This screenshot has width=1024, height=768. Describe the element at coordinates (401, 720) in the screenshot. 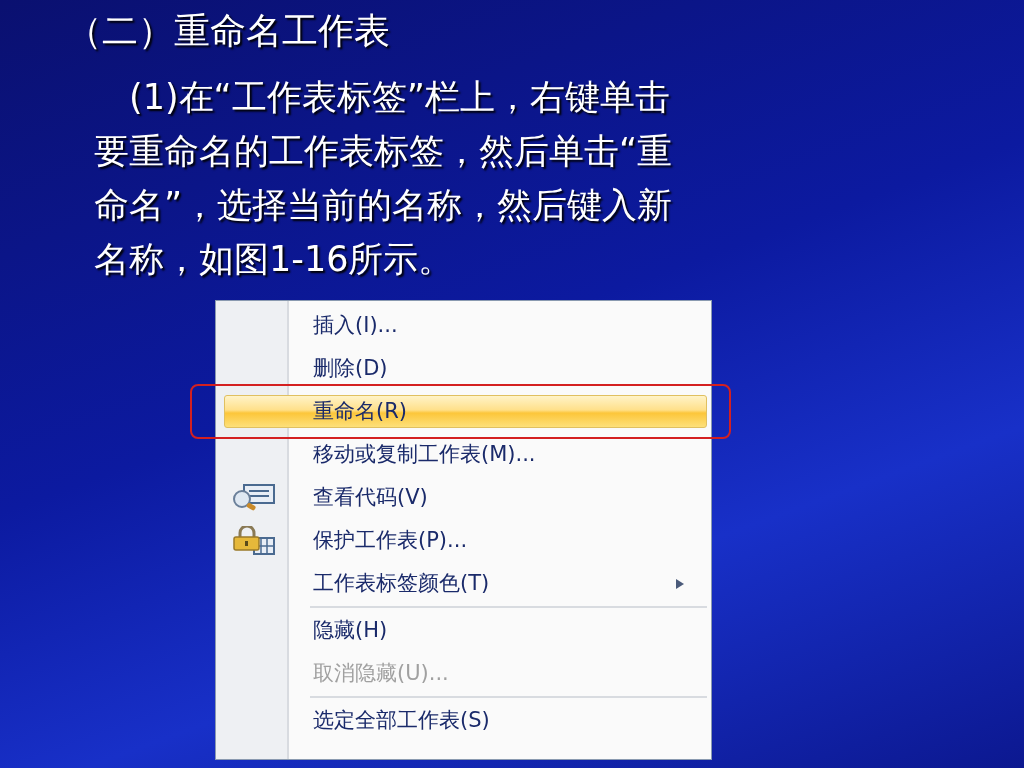

I see `menu-item: 选定全部工作表(S)` at that location.